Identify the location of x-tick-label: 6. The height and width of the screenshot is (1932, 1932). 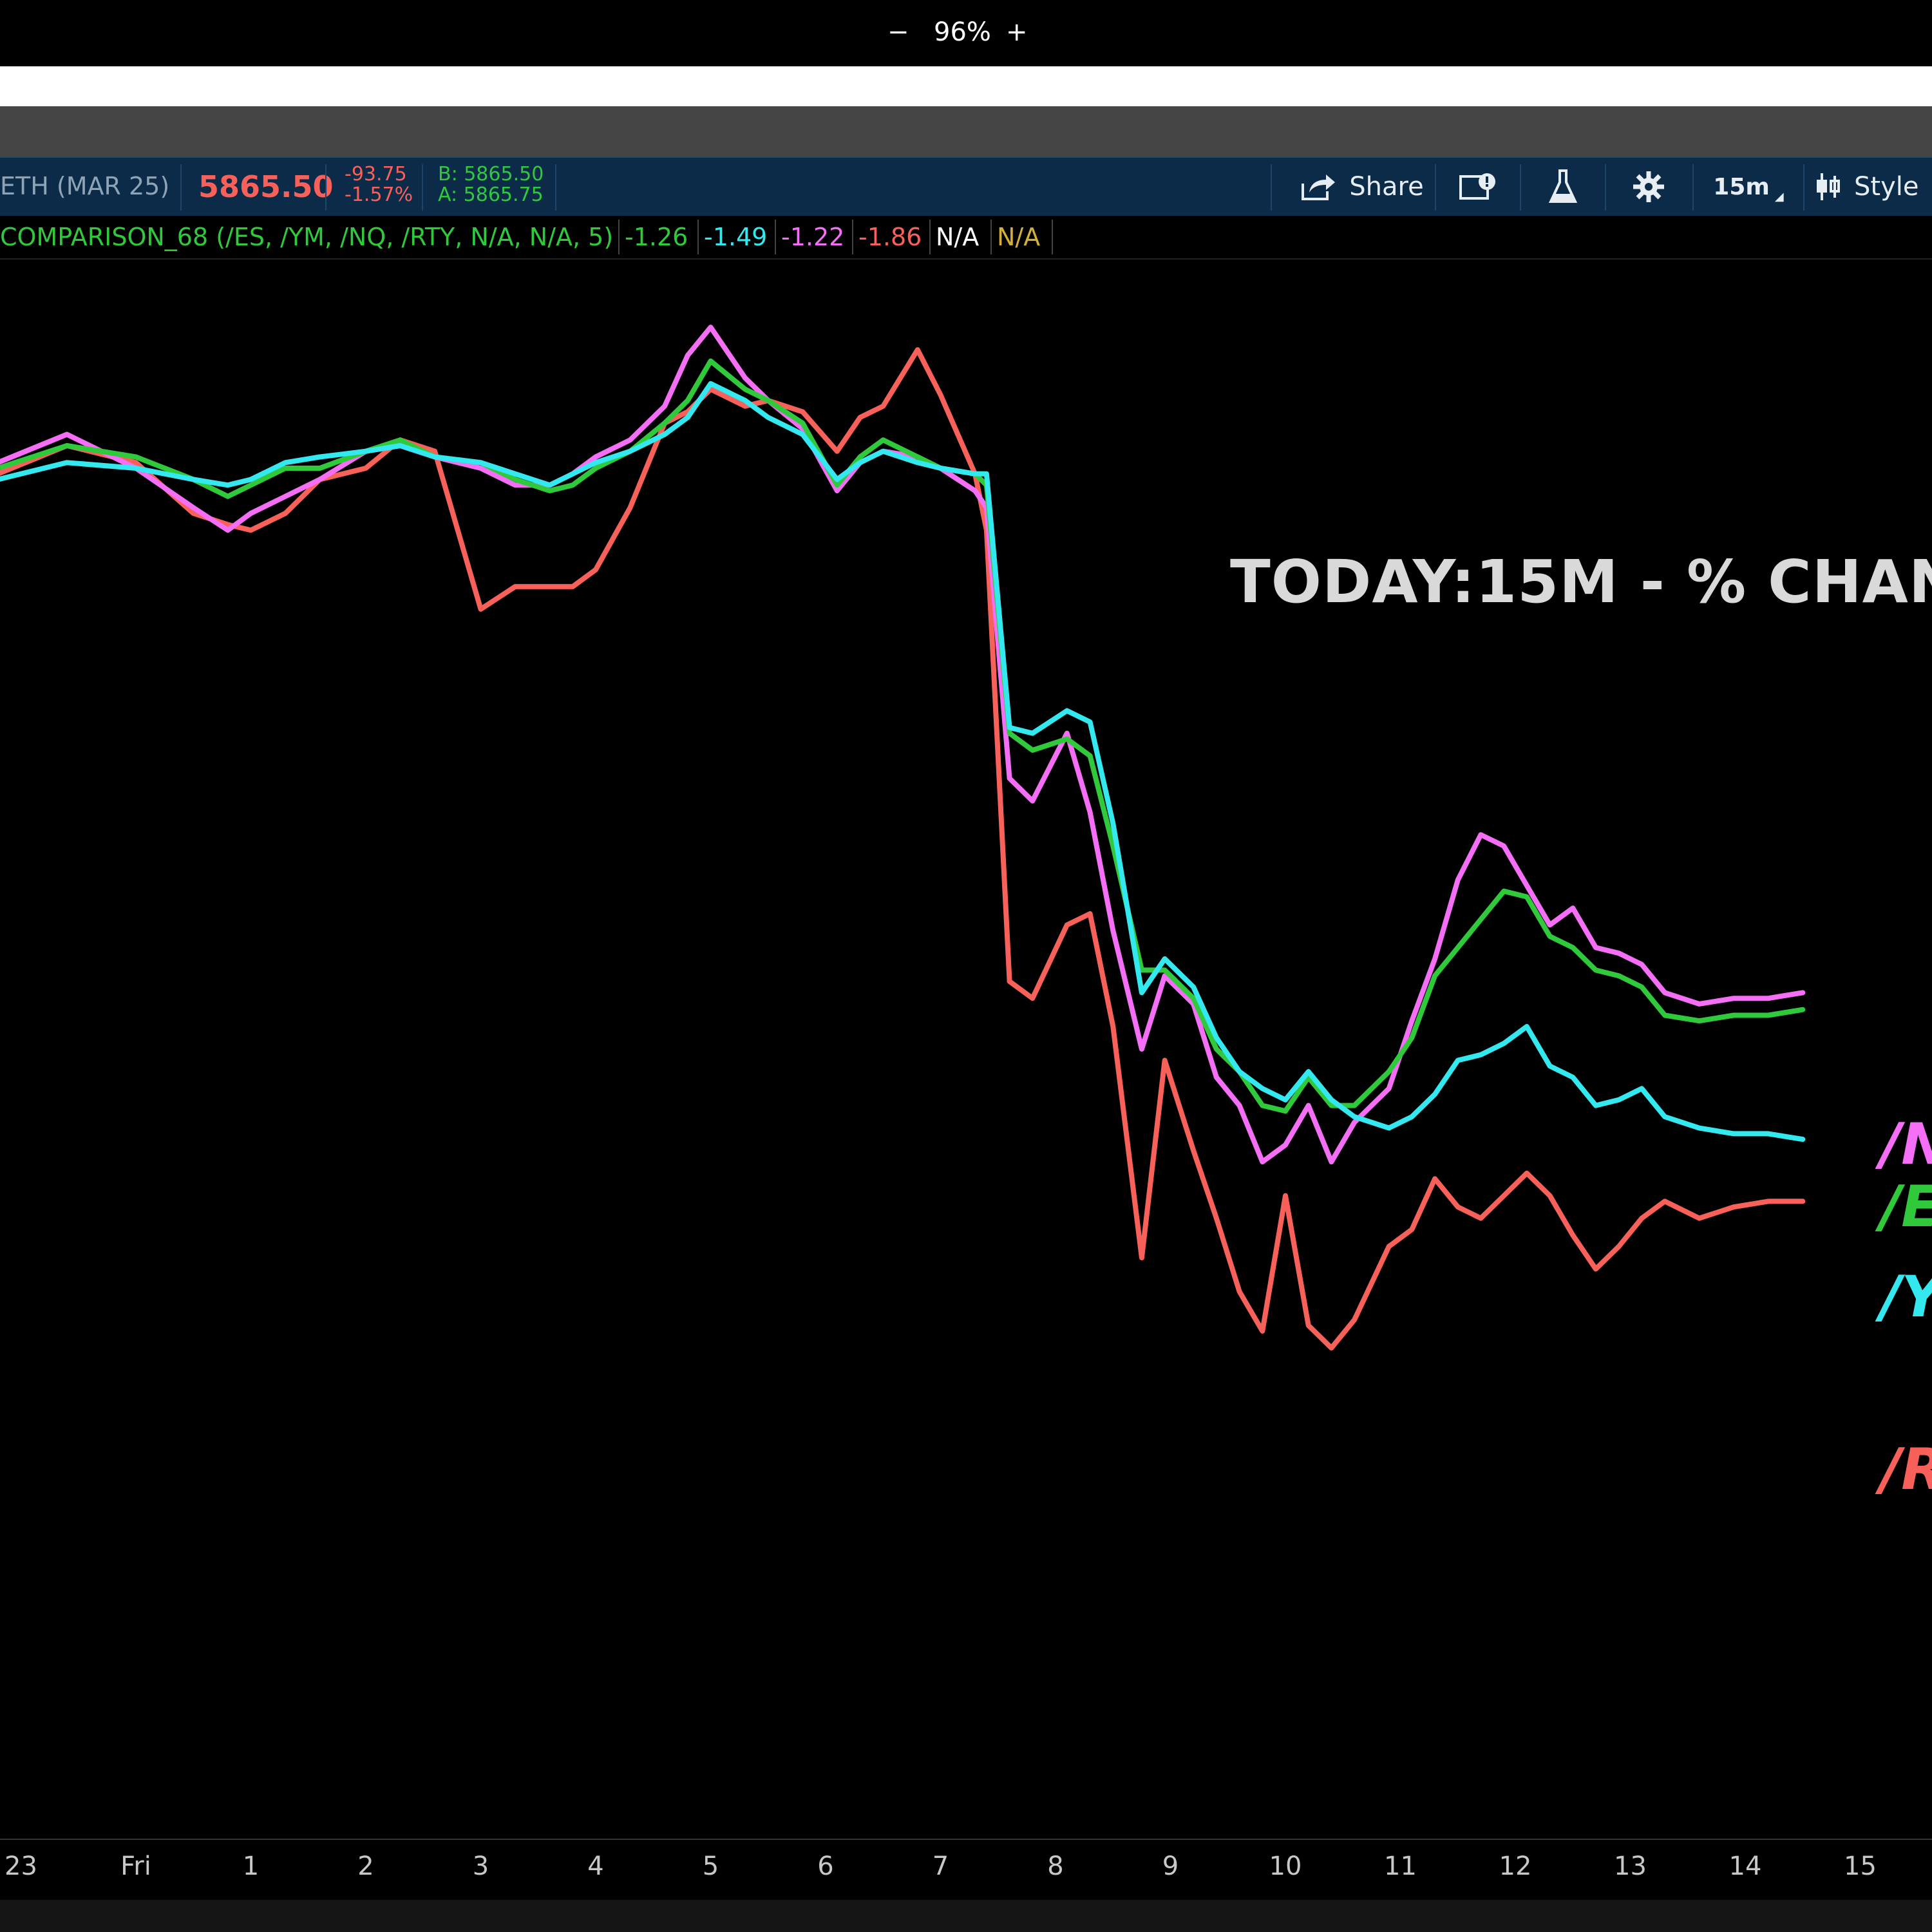
(825, 1867).